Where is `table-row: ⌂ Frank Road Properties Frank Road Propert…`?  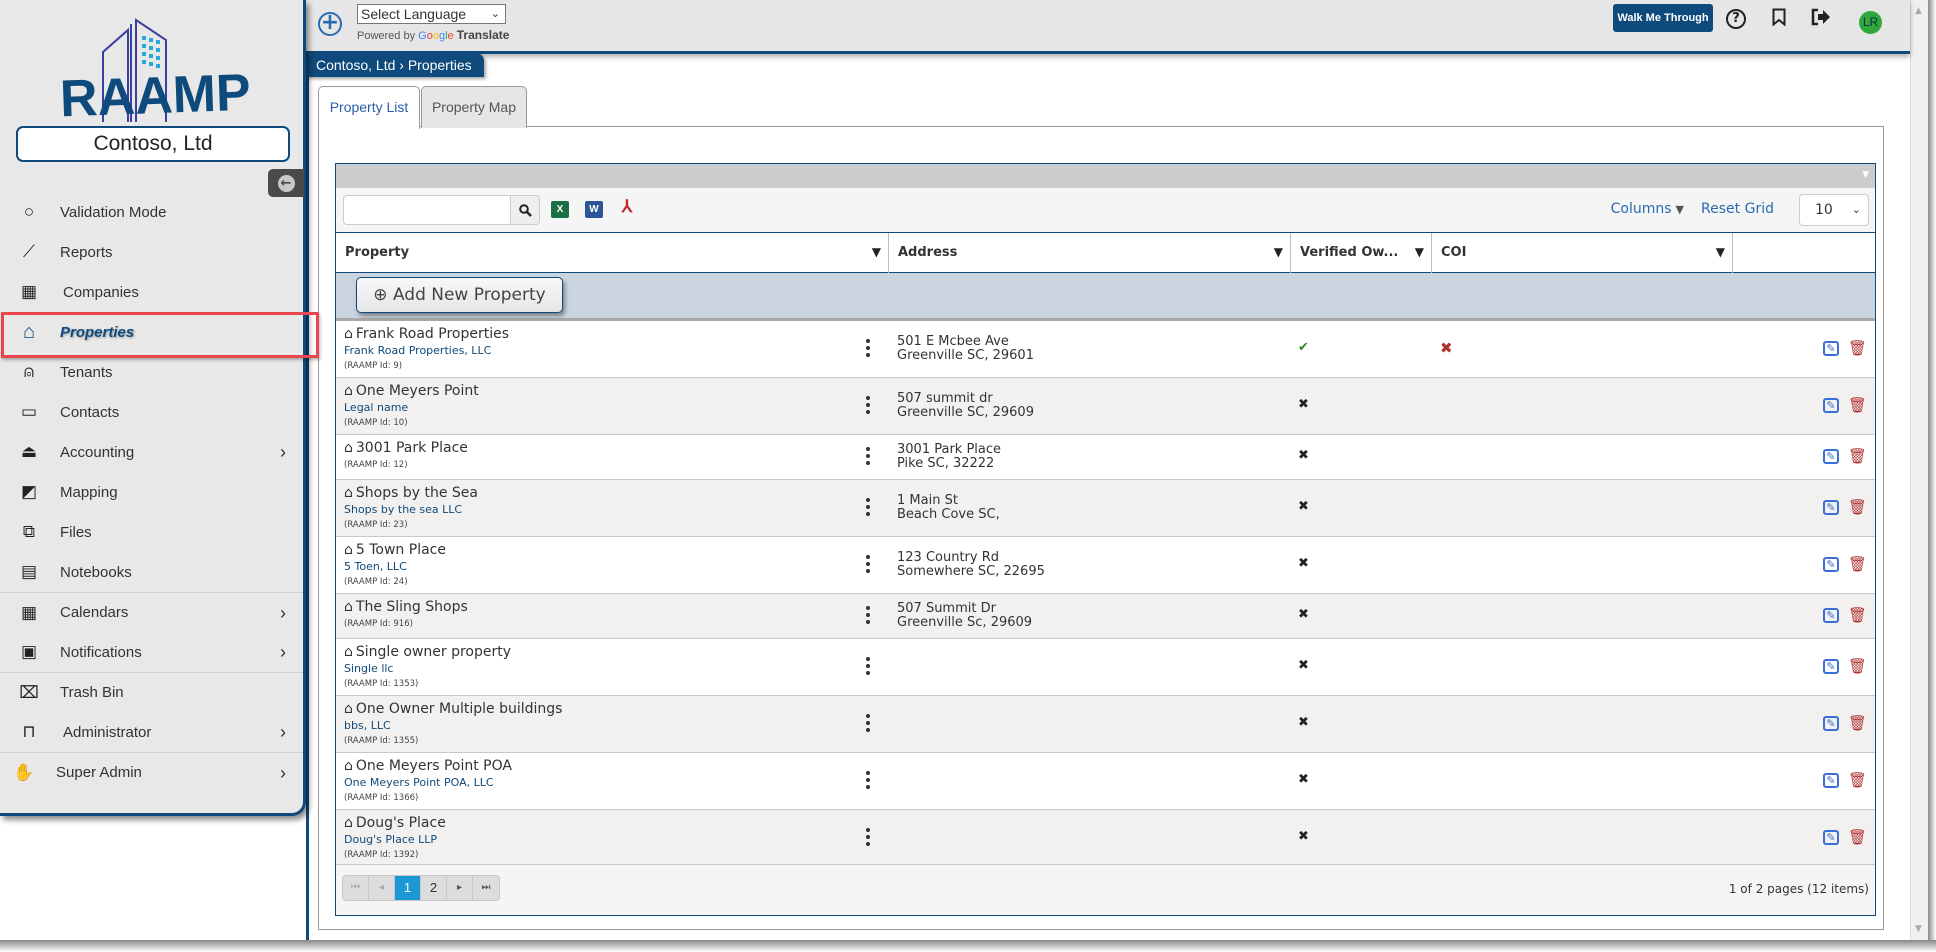
table-row: ⌂ Frank Road Properties Frank Road Propert… is located at coordinates (1105, 349).